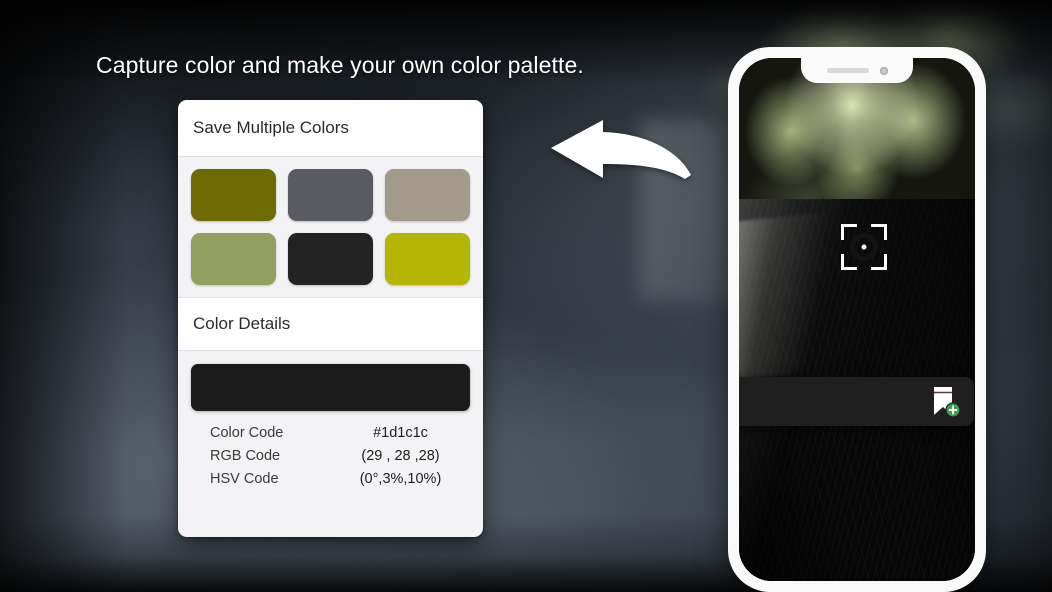 The image size is (1052, 592). I want to click on swatch-near-black, so click(330, 259).